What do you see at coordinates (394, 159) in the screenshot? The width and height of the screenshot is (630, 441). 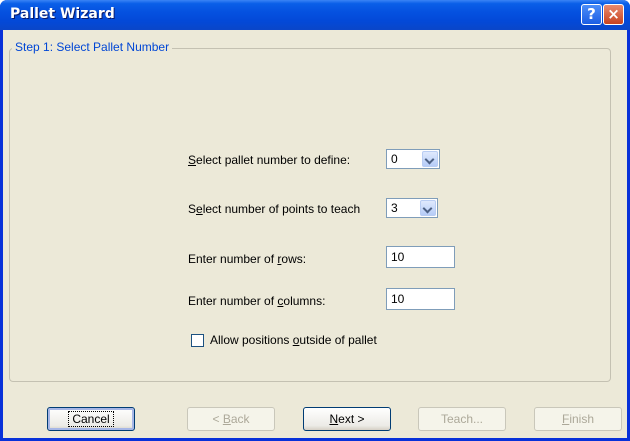 I see `pallet-number-value: 0` at bounding box center [394, 159].